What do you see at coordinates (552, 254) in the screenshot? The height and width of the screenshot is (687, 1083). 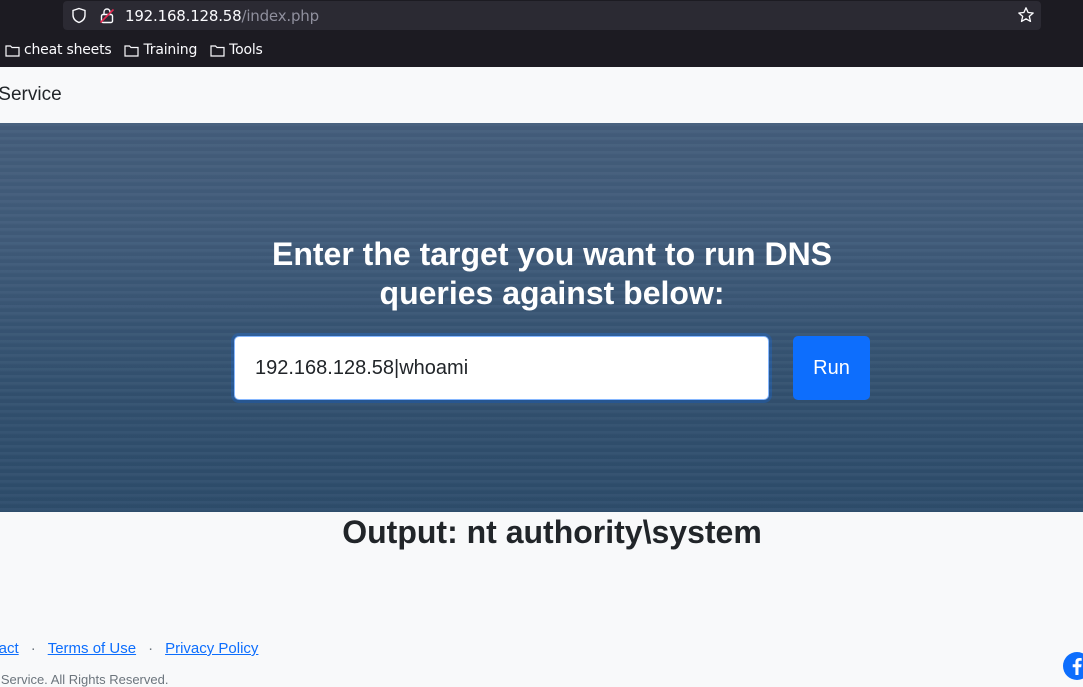 I see `hero-heading-line1: Enter the target you want to run DNS` at bounding box center [552, 254].